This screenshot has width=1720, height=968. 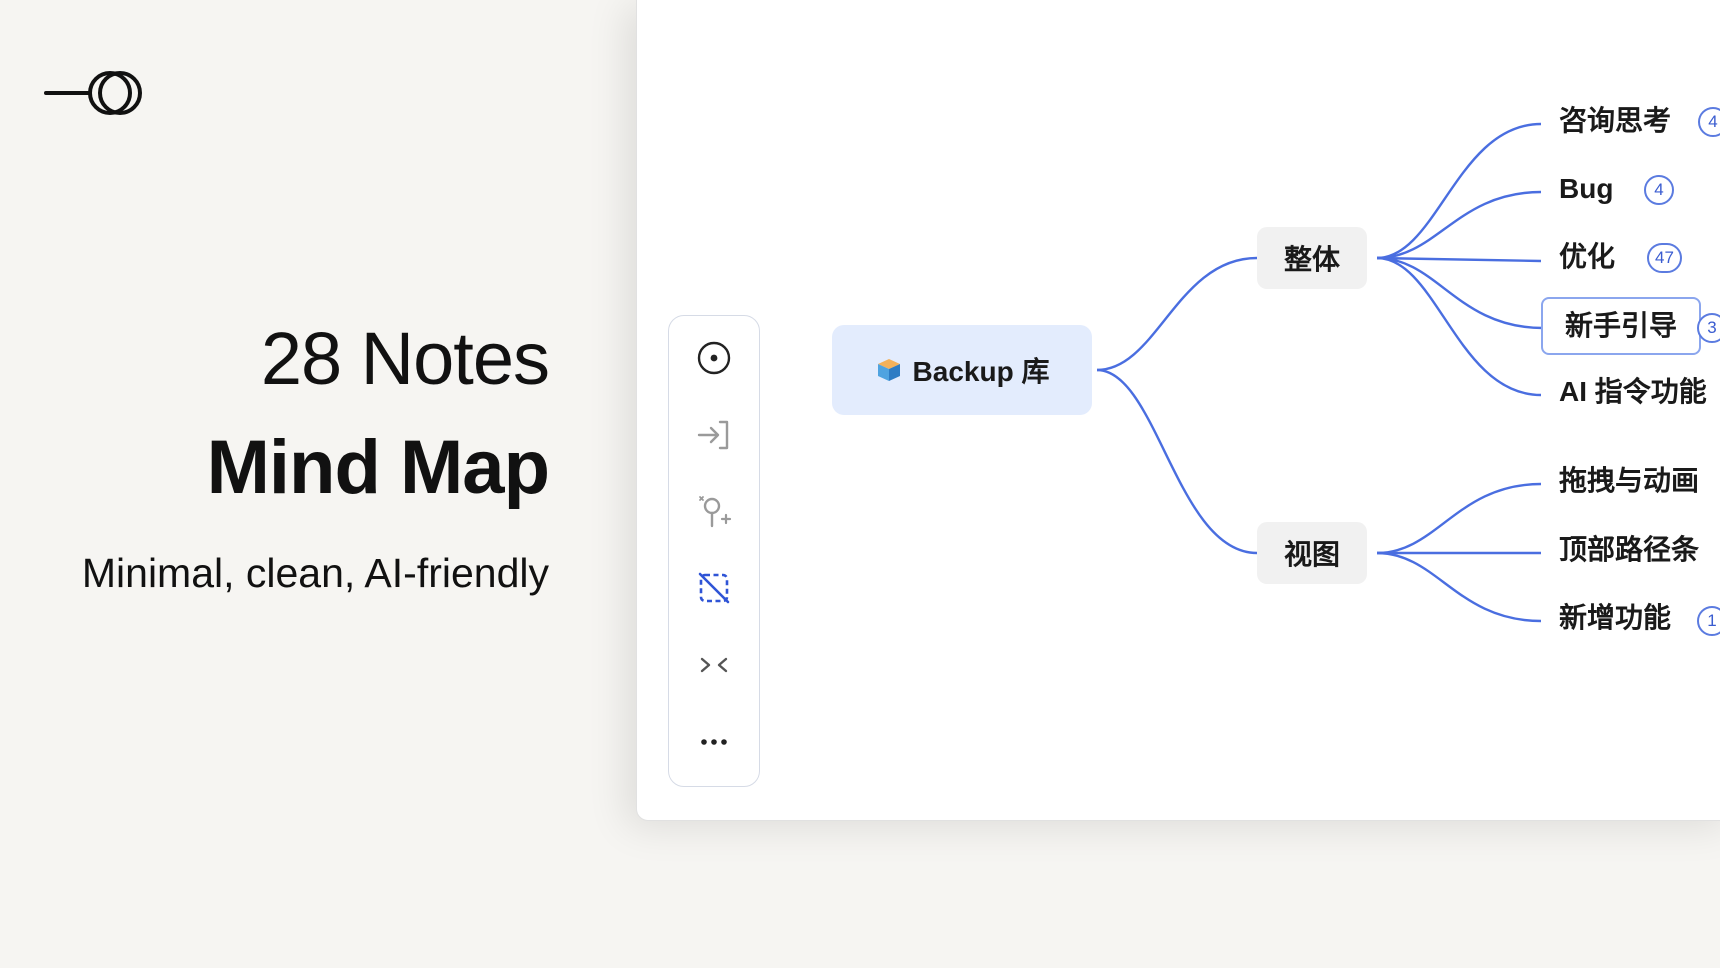 I want to click on leaf-node-label: 优化, so click(x=1587, y=256).